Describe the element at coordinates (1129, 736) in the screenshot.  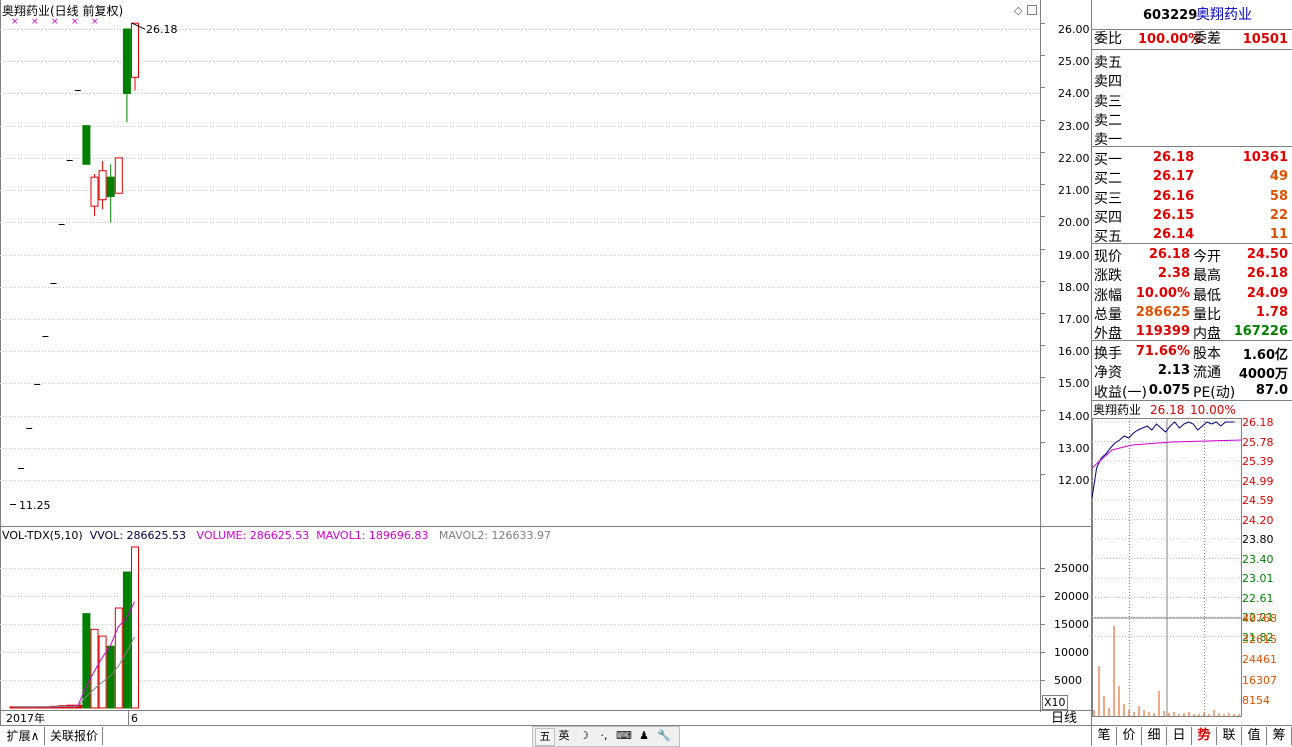
I see `right-tab: 价` at that location.